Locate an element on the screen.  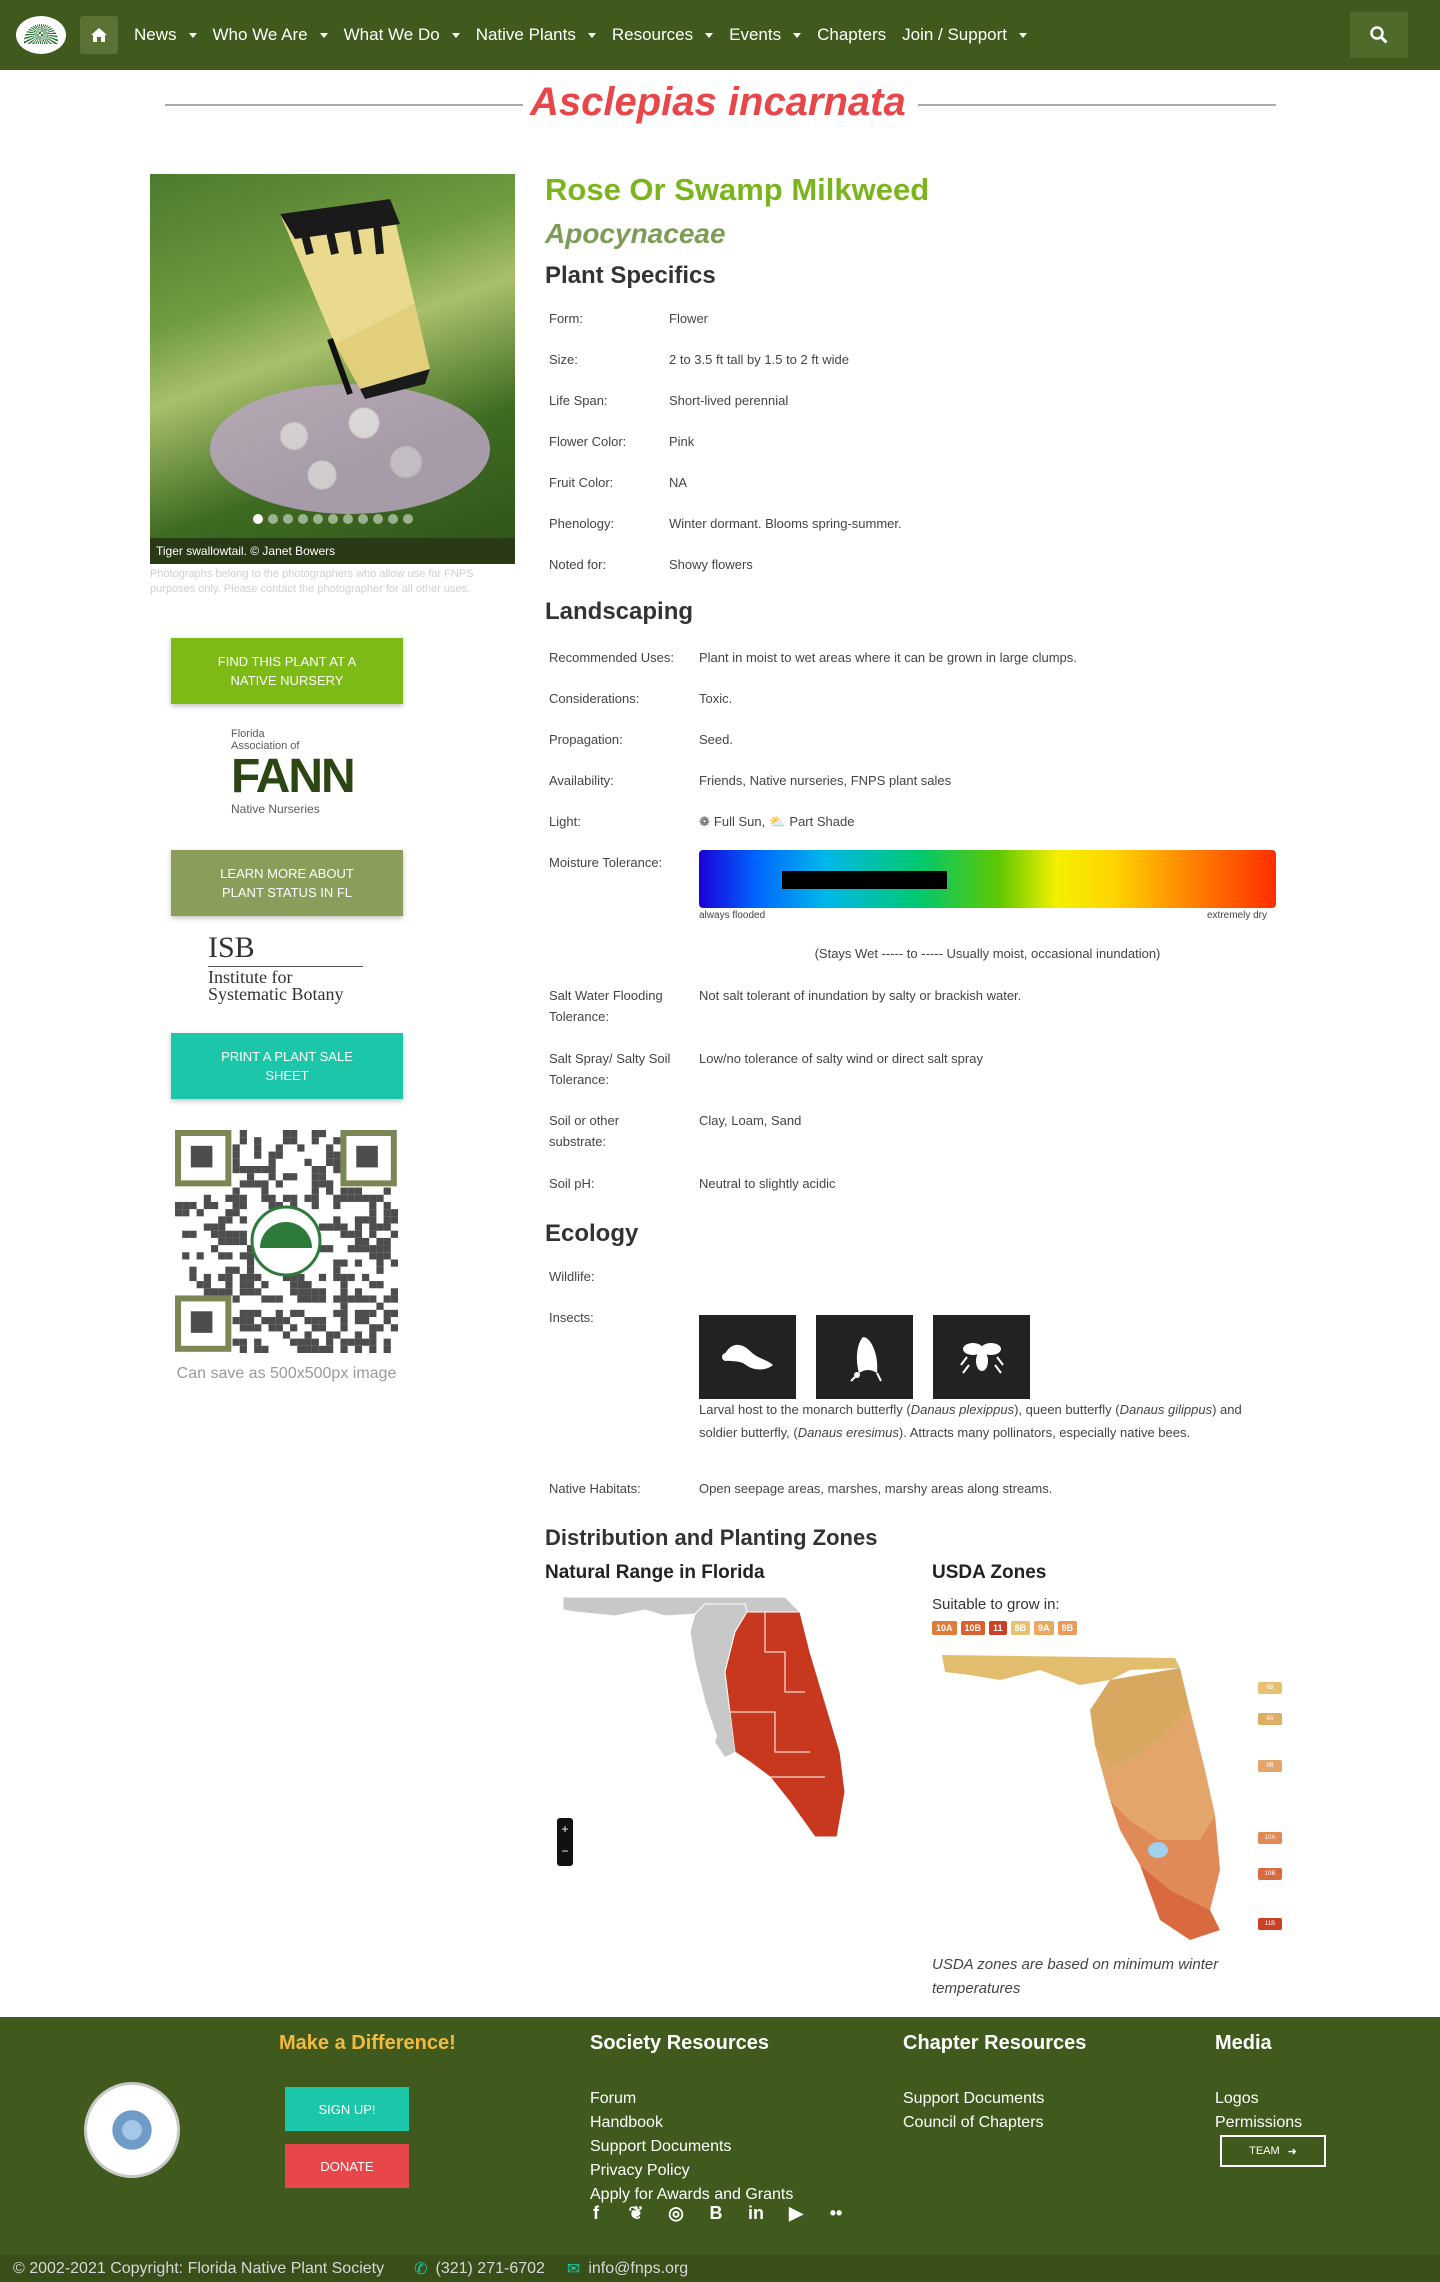
footer-link: Handbook is located at coordinates (626, 2123).